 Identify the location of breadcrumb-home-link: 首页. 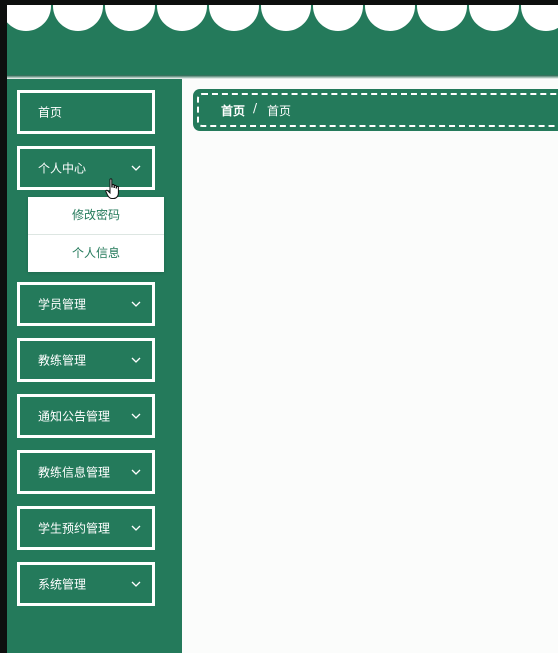
(233, 110).